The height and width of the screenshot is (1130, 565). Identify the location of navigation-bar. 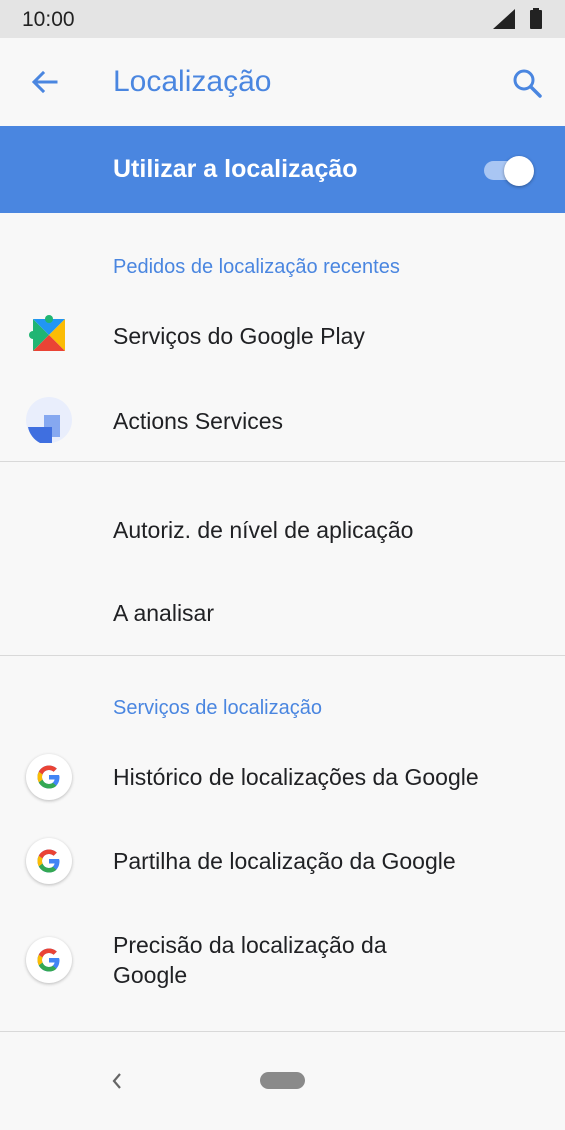
(282, 1085).